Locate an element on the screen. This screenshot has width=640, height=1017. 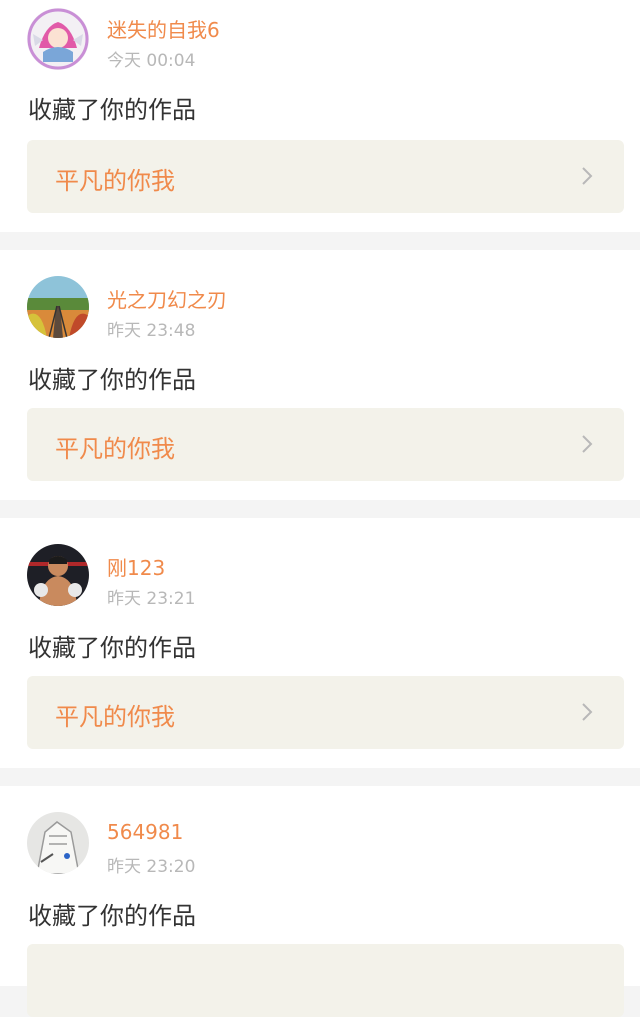
timestamp: 昨天 23:21 is located at coordinates (151, 599).